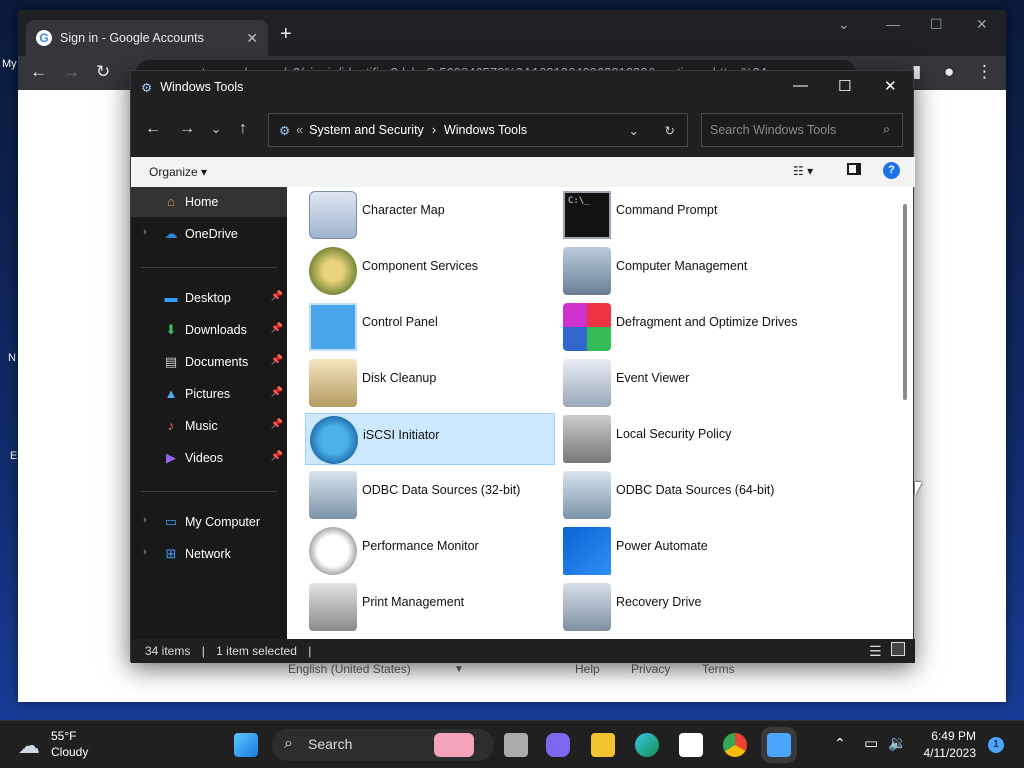 This screenshot has width=1024, height=768. What do you see at coordinates (209, 202) in the screenshot?
I see `nav-item-home: ⌂ Home` at bounding box center [209, 202].